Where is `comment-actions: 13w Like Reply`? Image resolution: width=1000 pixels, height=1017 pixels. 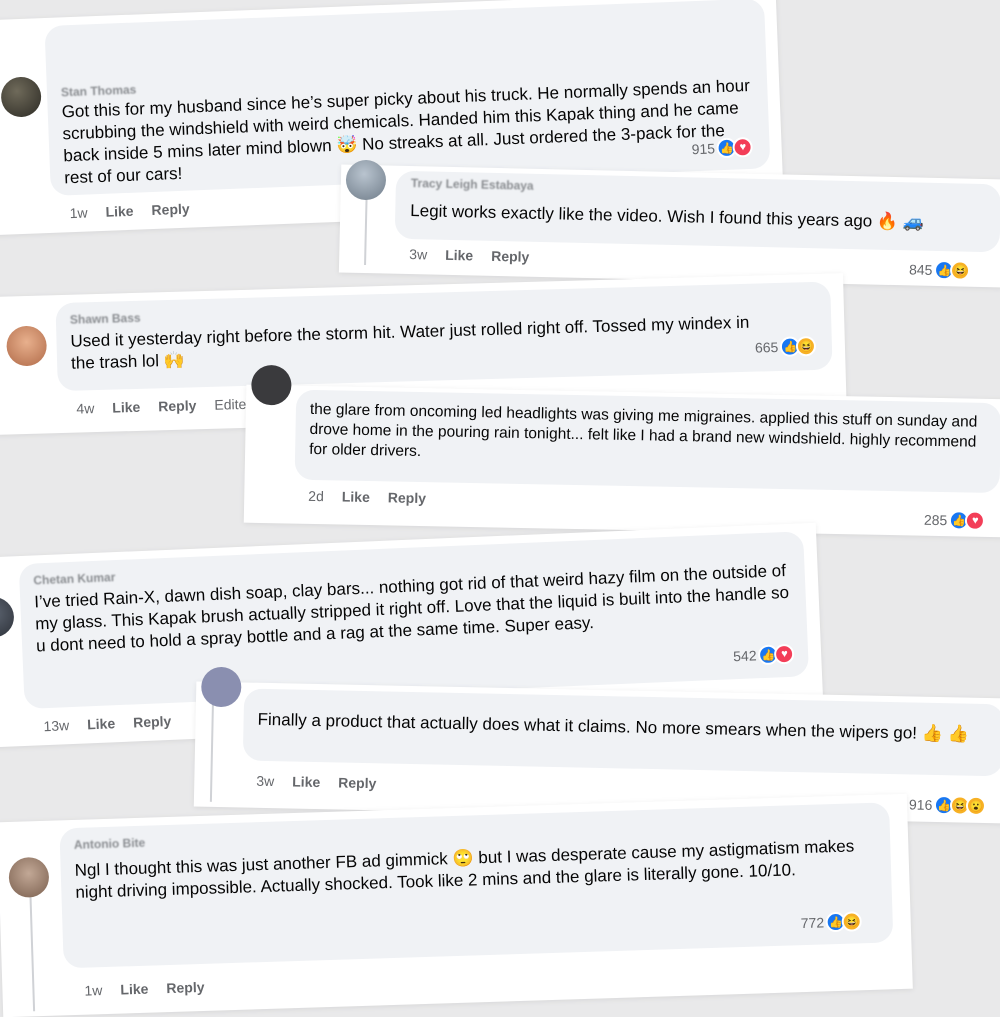 comment-actions: 13w Like Reply is located at coordinates (107, 723).